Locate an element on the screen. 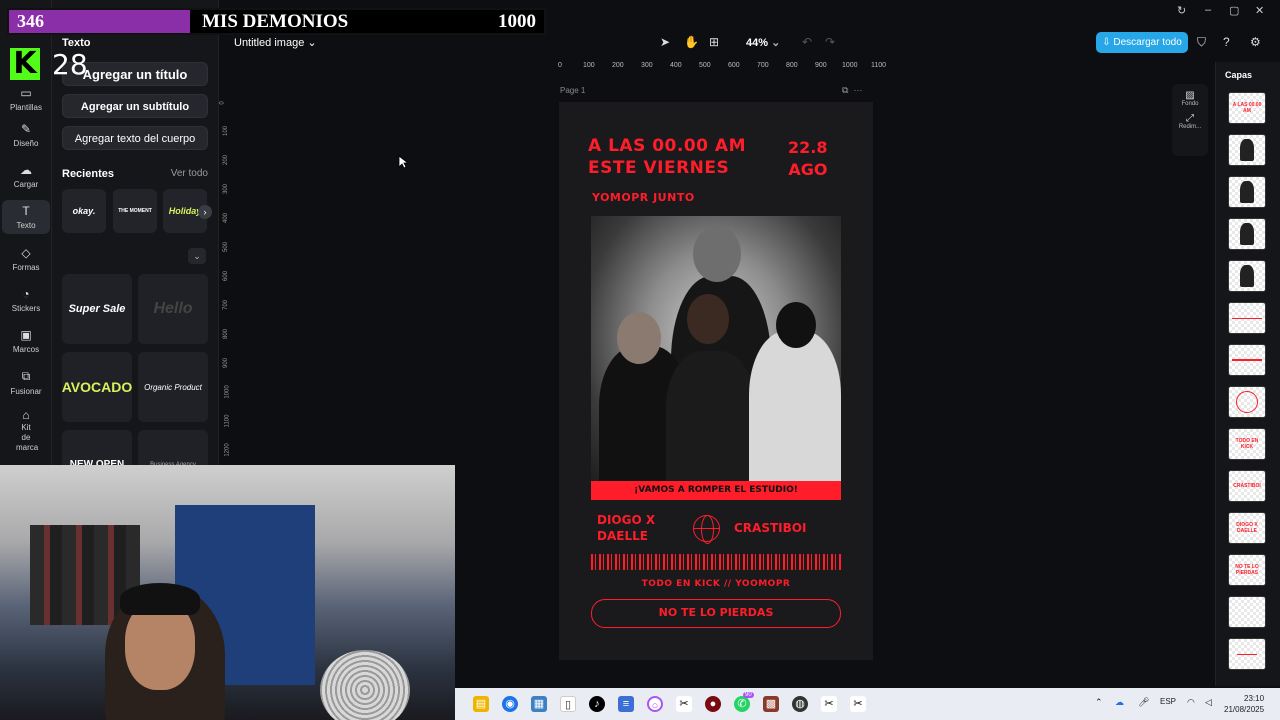 The height and width of the screenshot is (720, 1280). upload-icon: ☁ is located at coordinates (26, 170).